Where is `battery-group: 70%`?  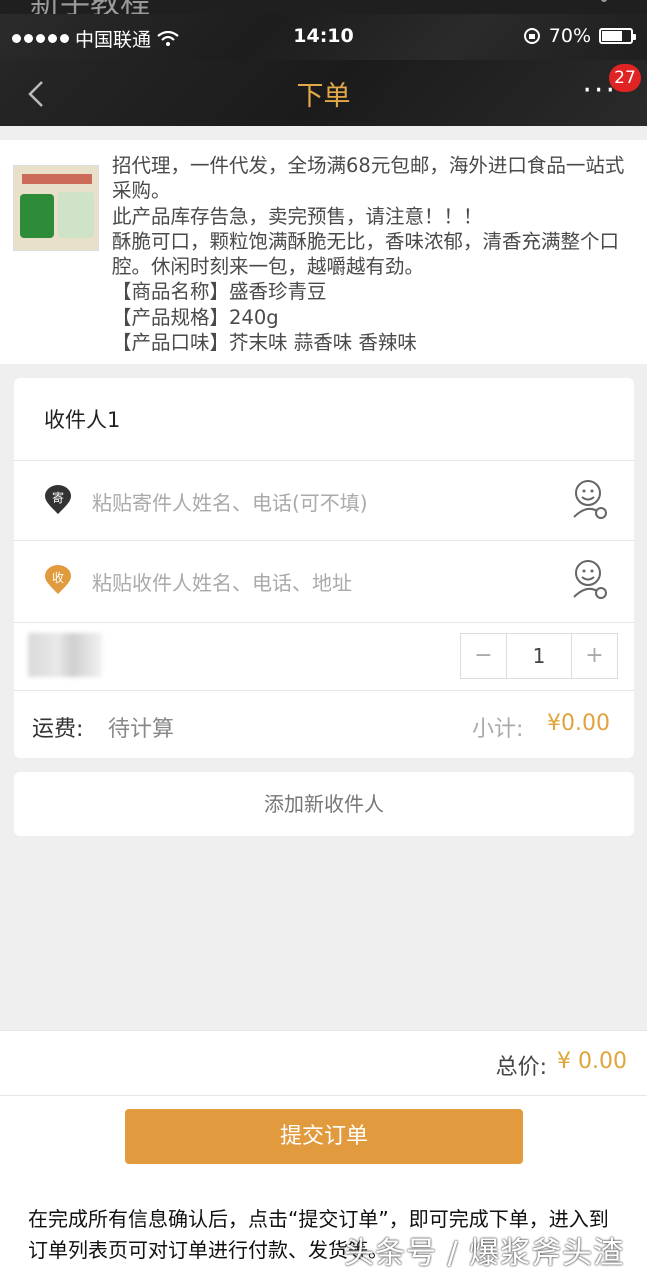
battery-group: 70% is located at coordinates (579, 36).